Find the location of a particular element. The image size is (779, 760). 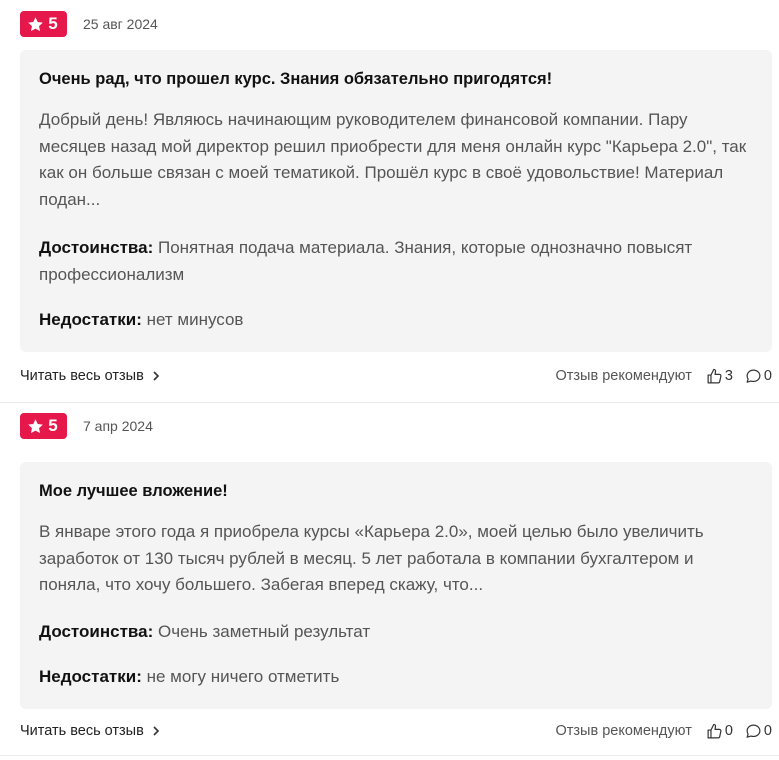

review-cons: Недостатки: не могу ничего отметить is located at coordinates (394, 677).